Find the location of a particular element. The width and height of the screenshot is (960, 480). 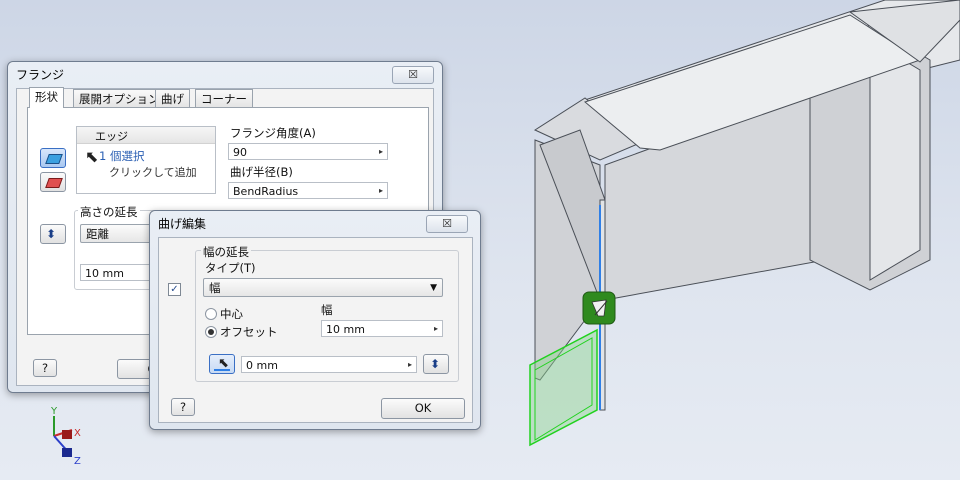

bend-radius-value: BendRadius is located at coordinates (266, 191).